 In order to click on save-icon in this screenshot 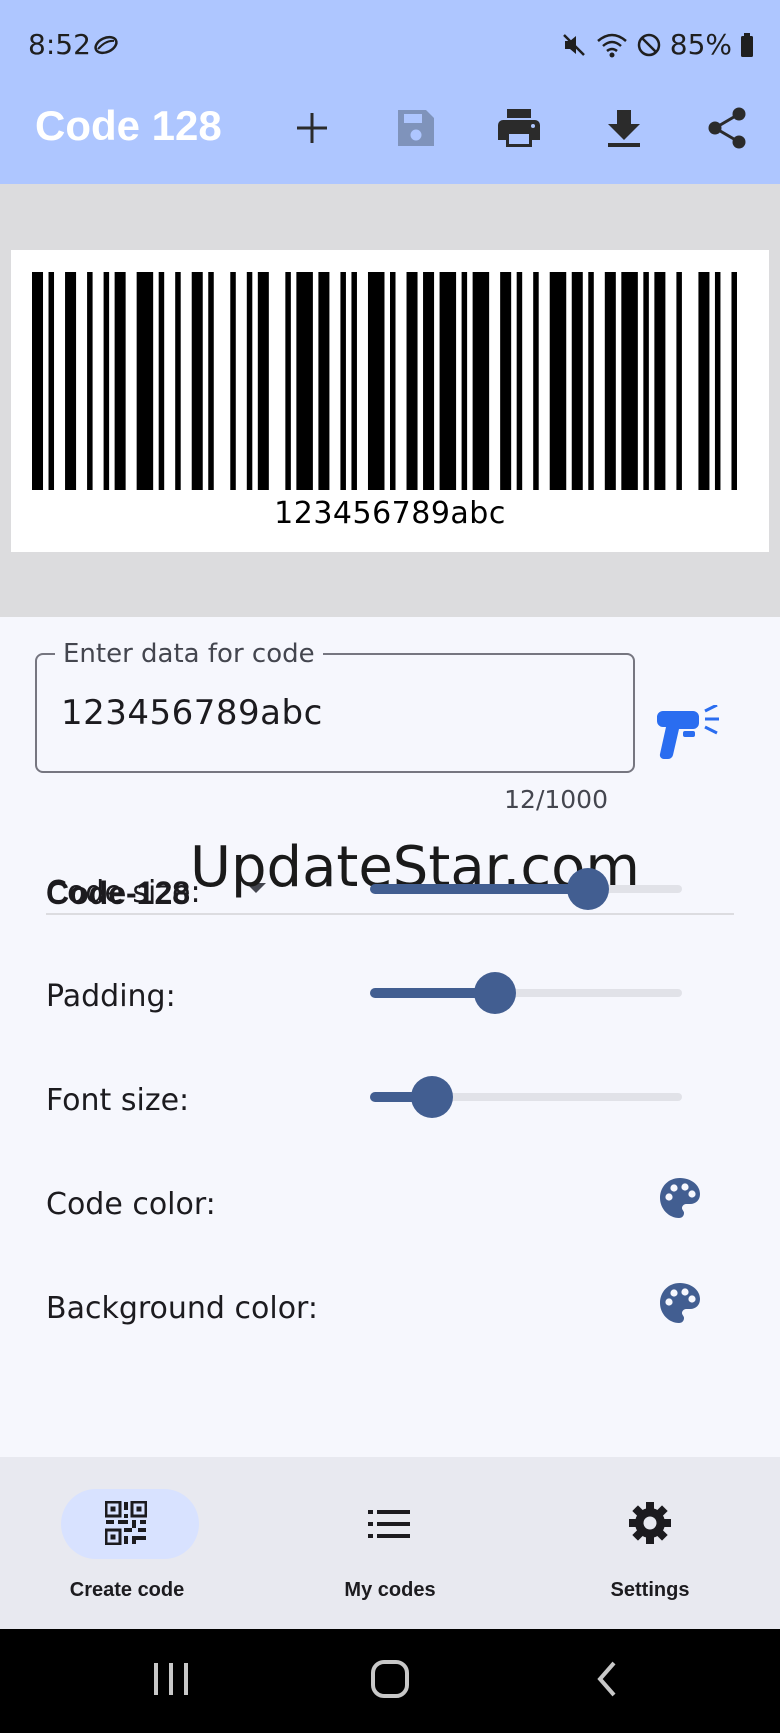, I will do `click(416, 128)`.